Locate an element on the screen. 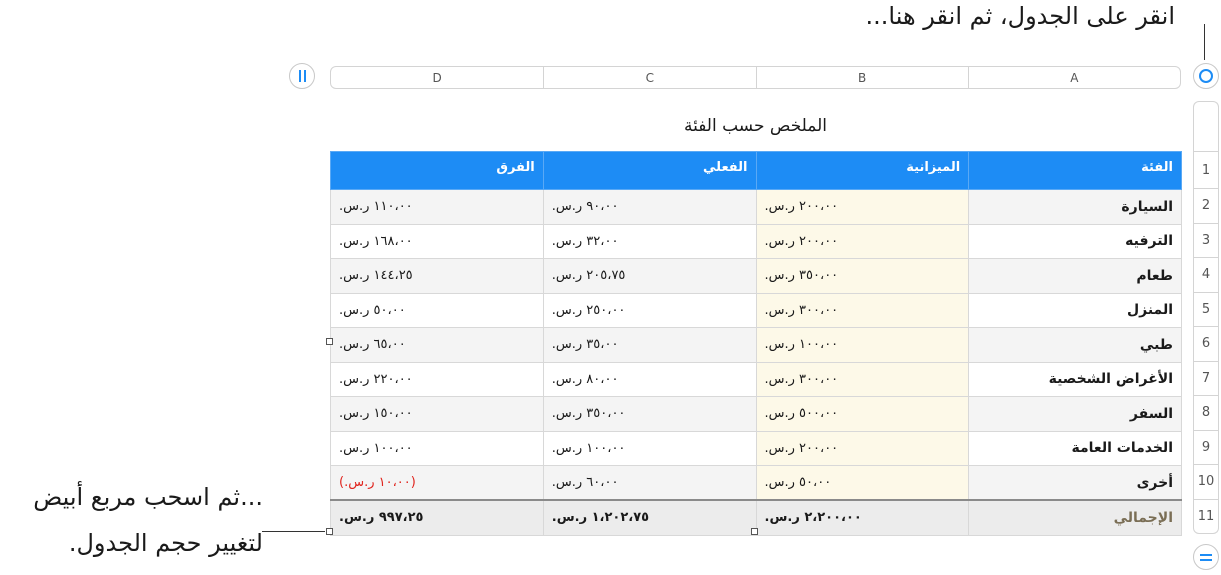 This screenshot has height=575, width=1221. column-header-bar: A B C D is located at coordinates (755, 77).